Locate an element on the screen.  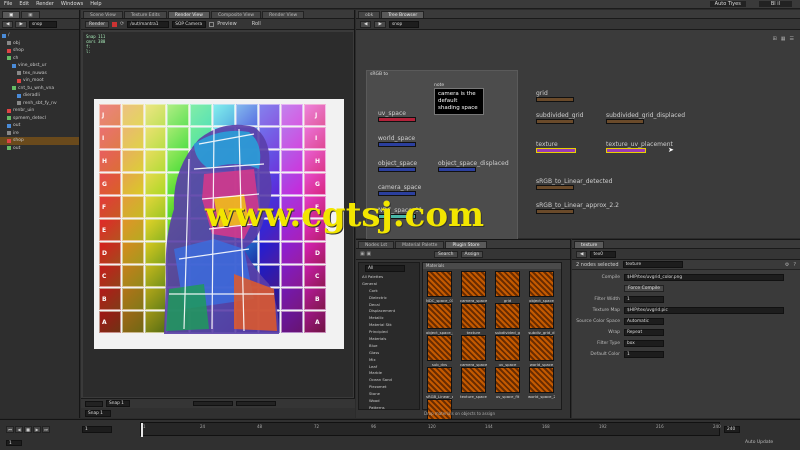
camera-select: SOP Camera is located at coordinates (189, 24).